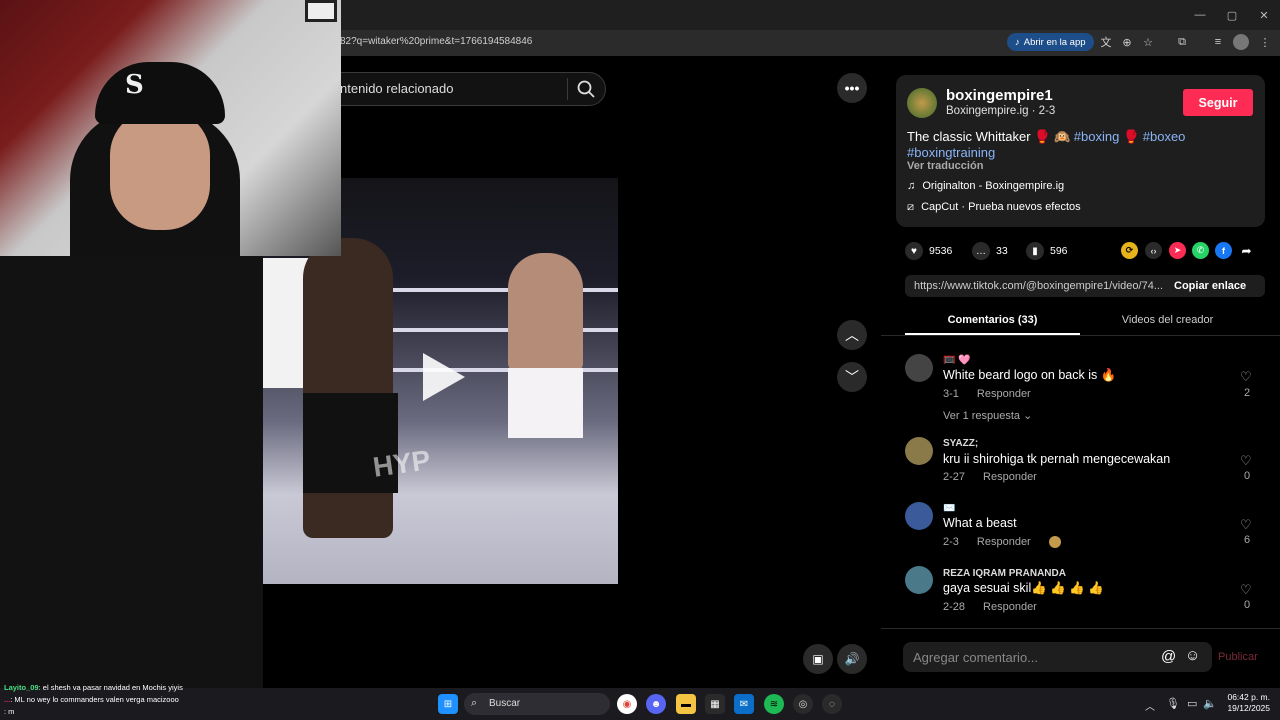  I want to click on webcam-overlay: S, so click(170, 128).